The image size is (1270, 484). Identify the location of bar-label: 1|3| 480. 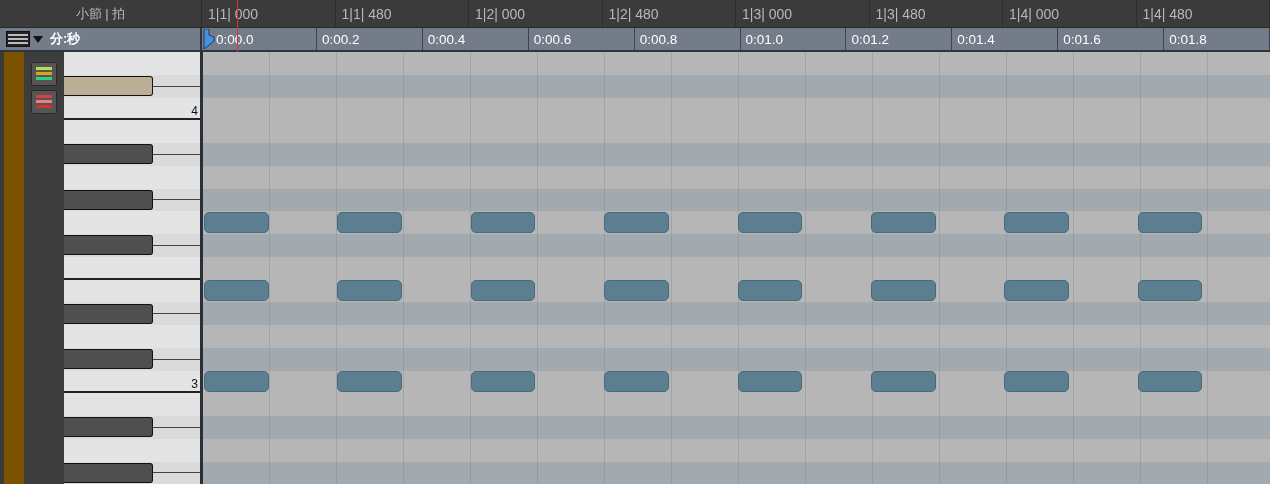
(900, 13).